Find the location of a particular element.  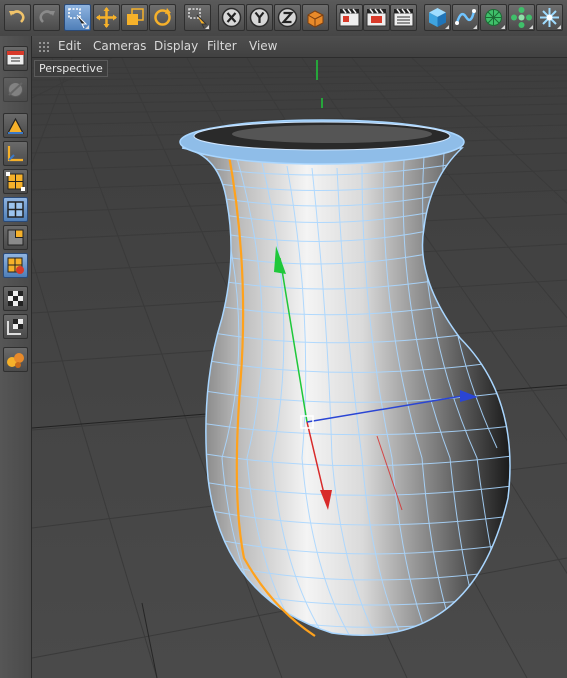

polygons-mode-button is located at coordinates (15, 237).